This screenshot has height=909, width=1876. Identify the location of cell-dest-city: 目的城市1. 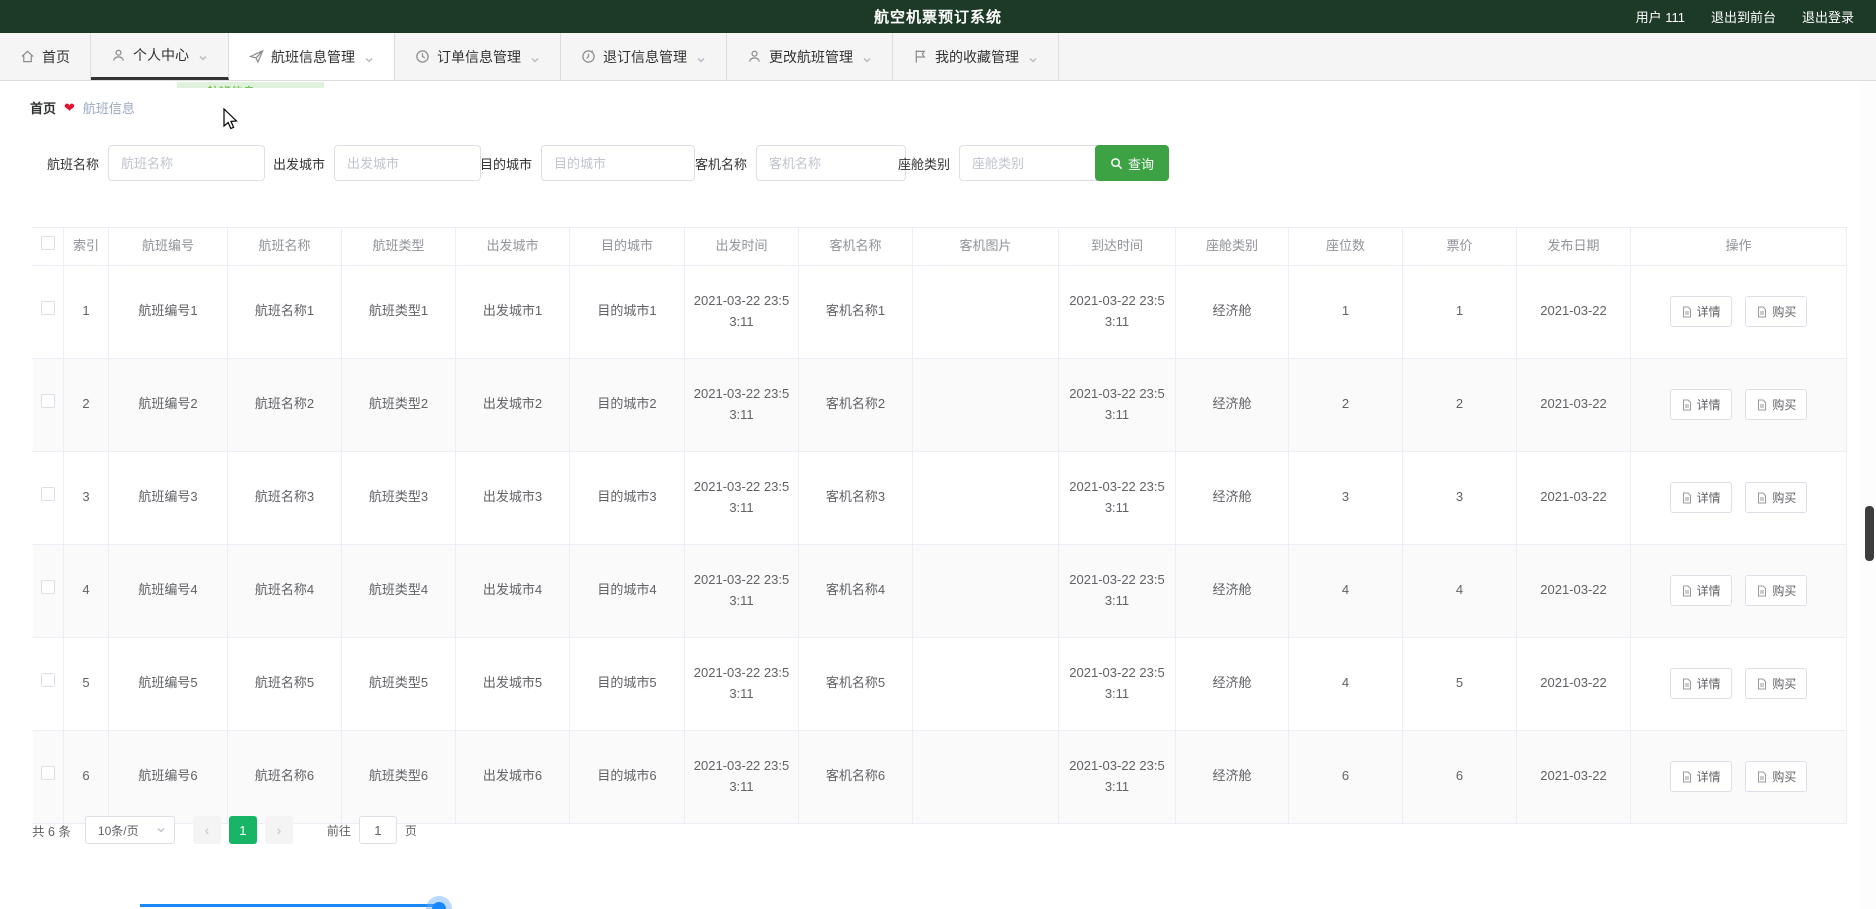
(627, 312).